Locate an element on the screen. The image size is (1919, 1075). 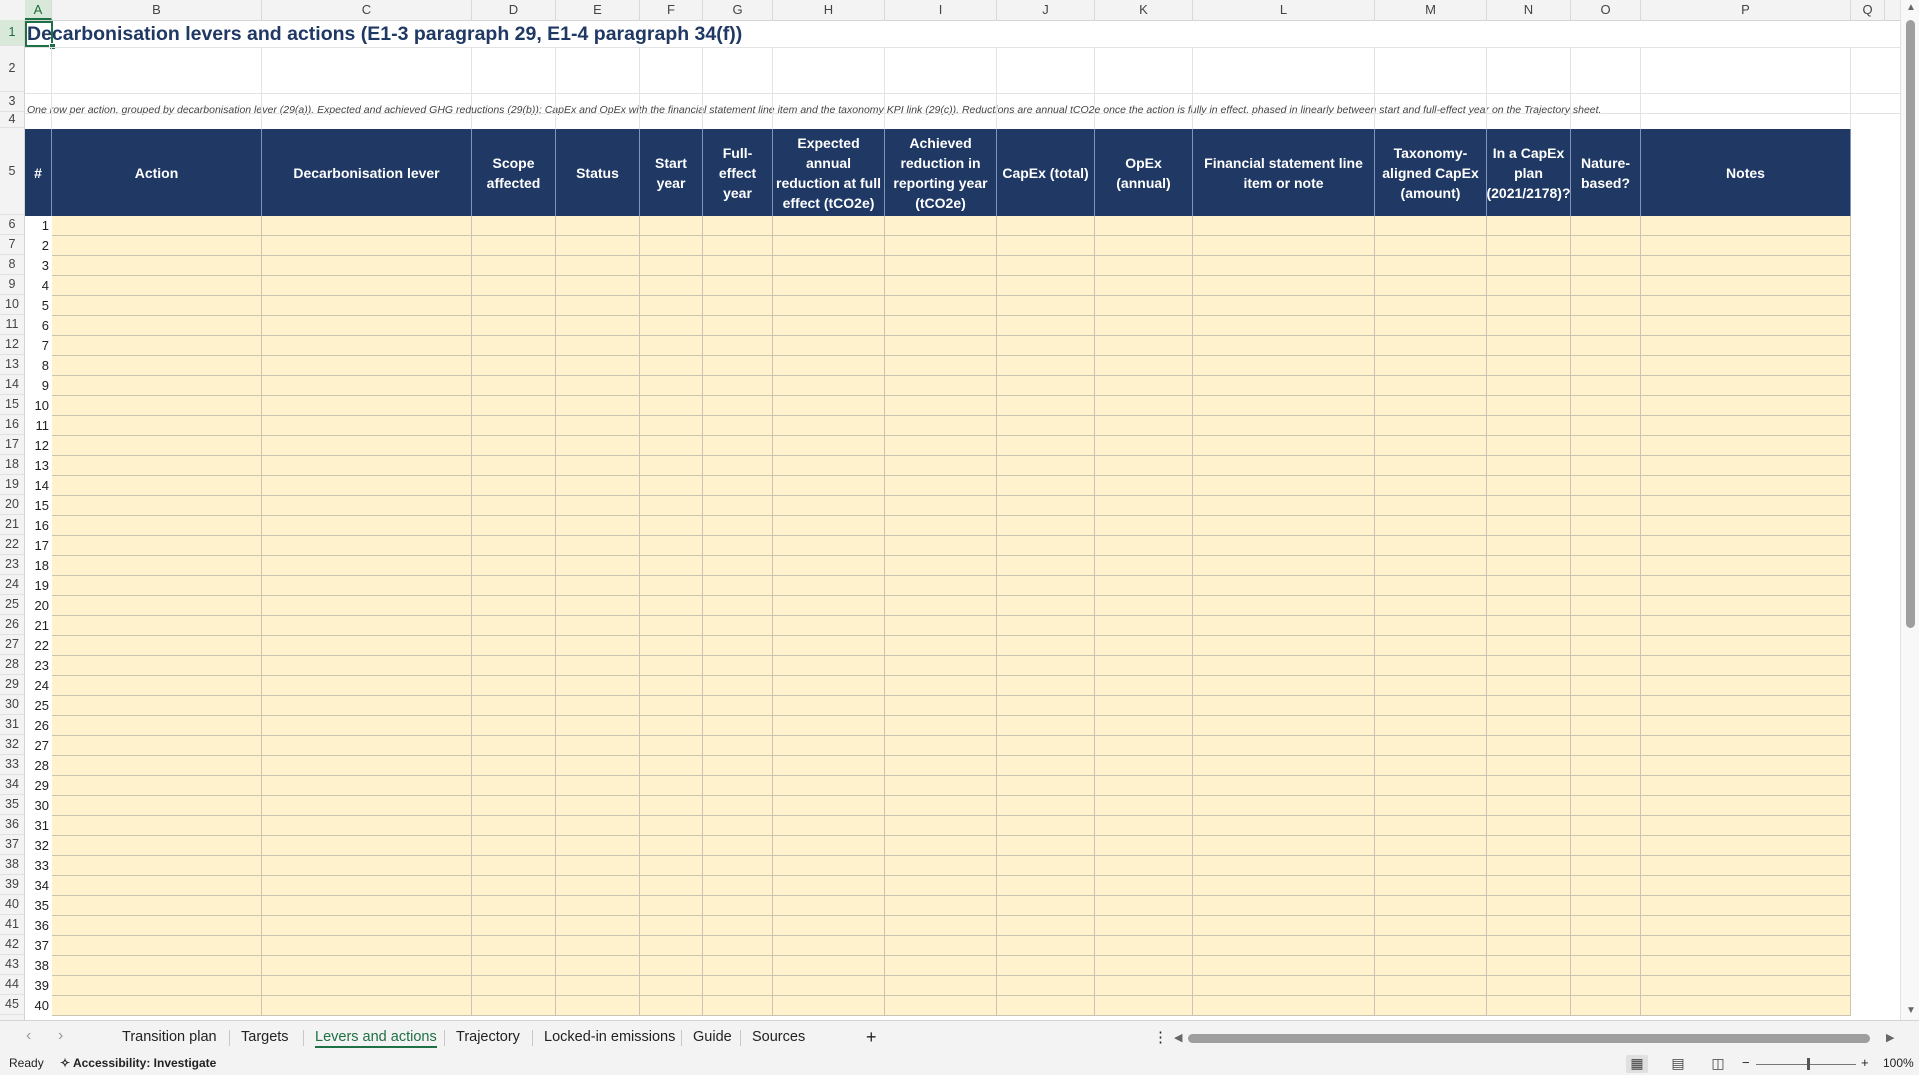
prev-sheet-icon: ‹ is located at coordinates (28, 1036).